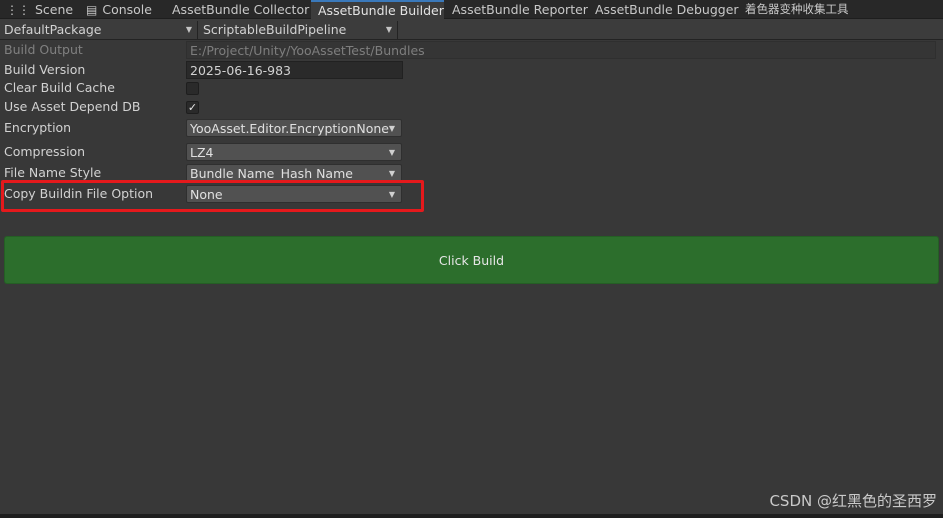 The height and width of the screenshot is (518, 943). I want to click on highlight-box, so click(212, 196).